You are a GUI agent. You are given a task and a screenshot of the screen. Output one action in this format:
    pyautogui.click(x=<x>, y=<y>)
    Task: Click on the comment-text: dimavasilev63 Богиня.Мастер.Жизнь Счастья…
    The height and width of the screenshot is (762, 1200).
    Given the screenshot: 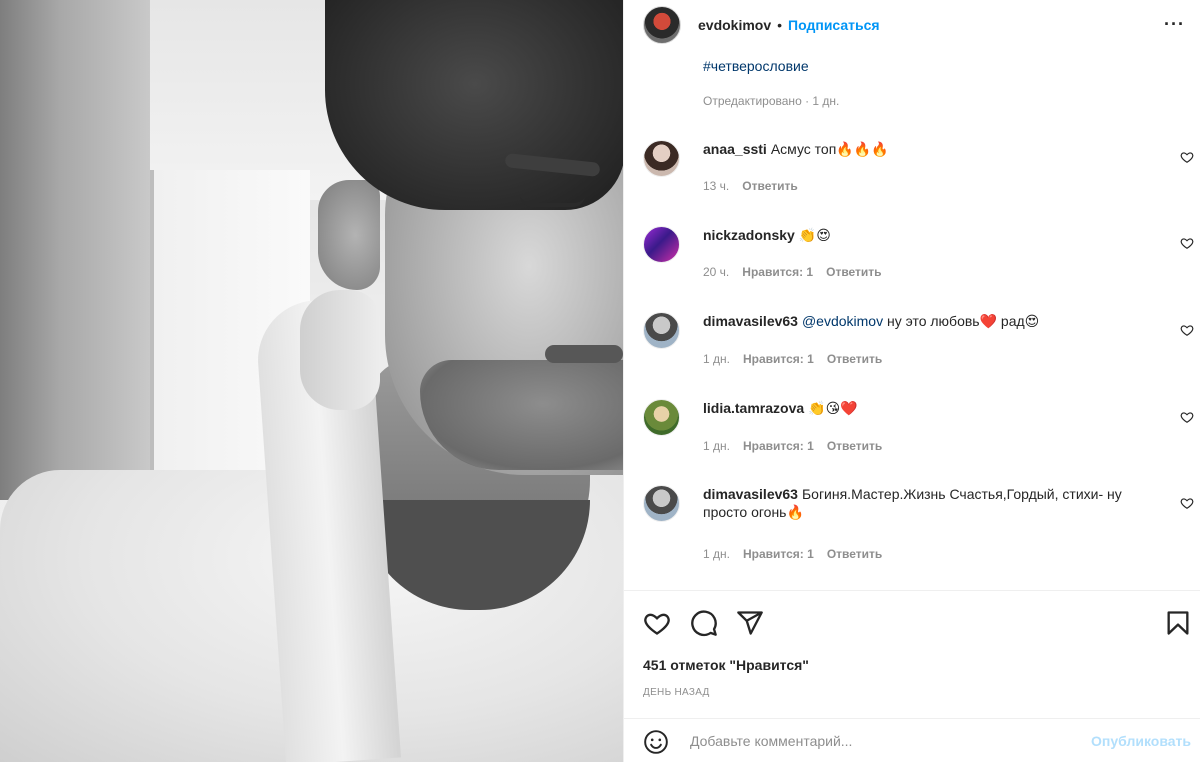 What is the action you would take?
    pyautogui.click(x=930, y=503)
    